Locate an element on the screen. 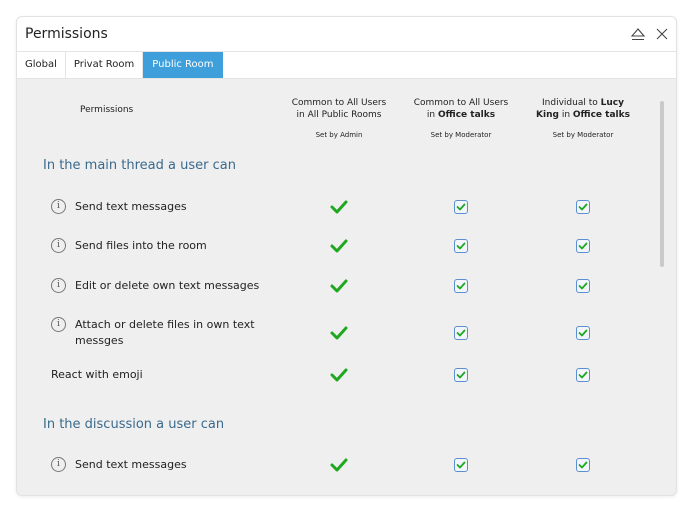 The height and width of the screenshot is (512, 692). permission-label: React with emoji is located at coordinates (97, 374).